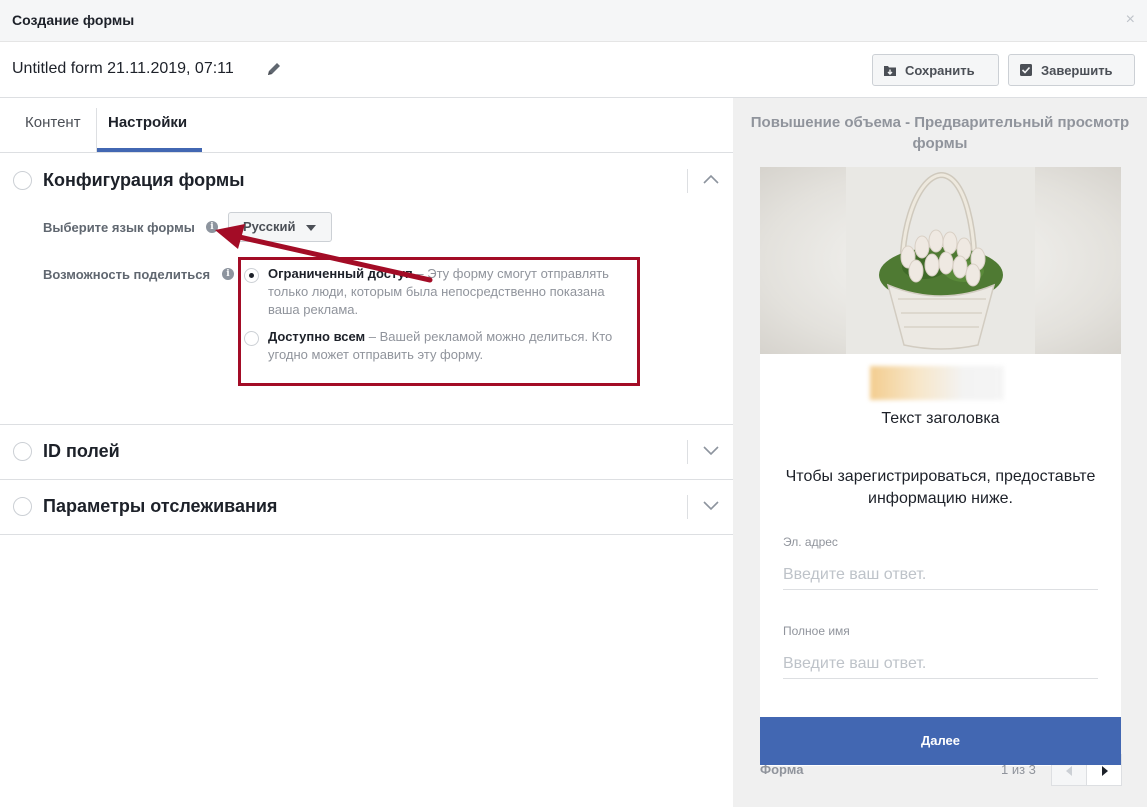 Image resolution: width=1147 pixels, height=807 pixels. I want to click on language-label: Выберите язык формы, so click(119, 227).